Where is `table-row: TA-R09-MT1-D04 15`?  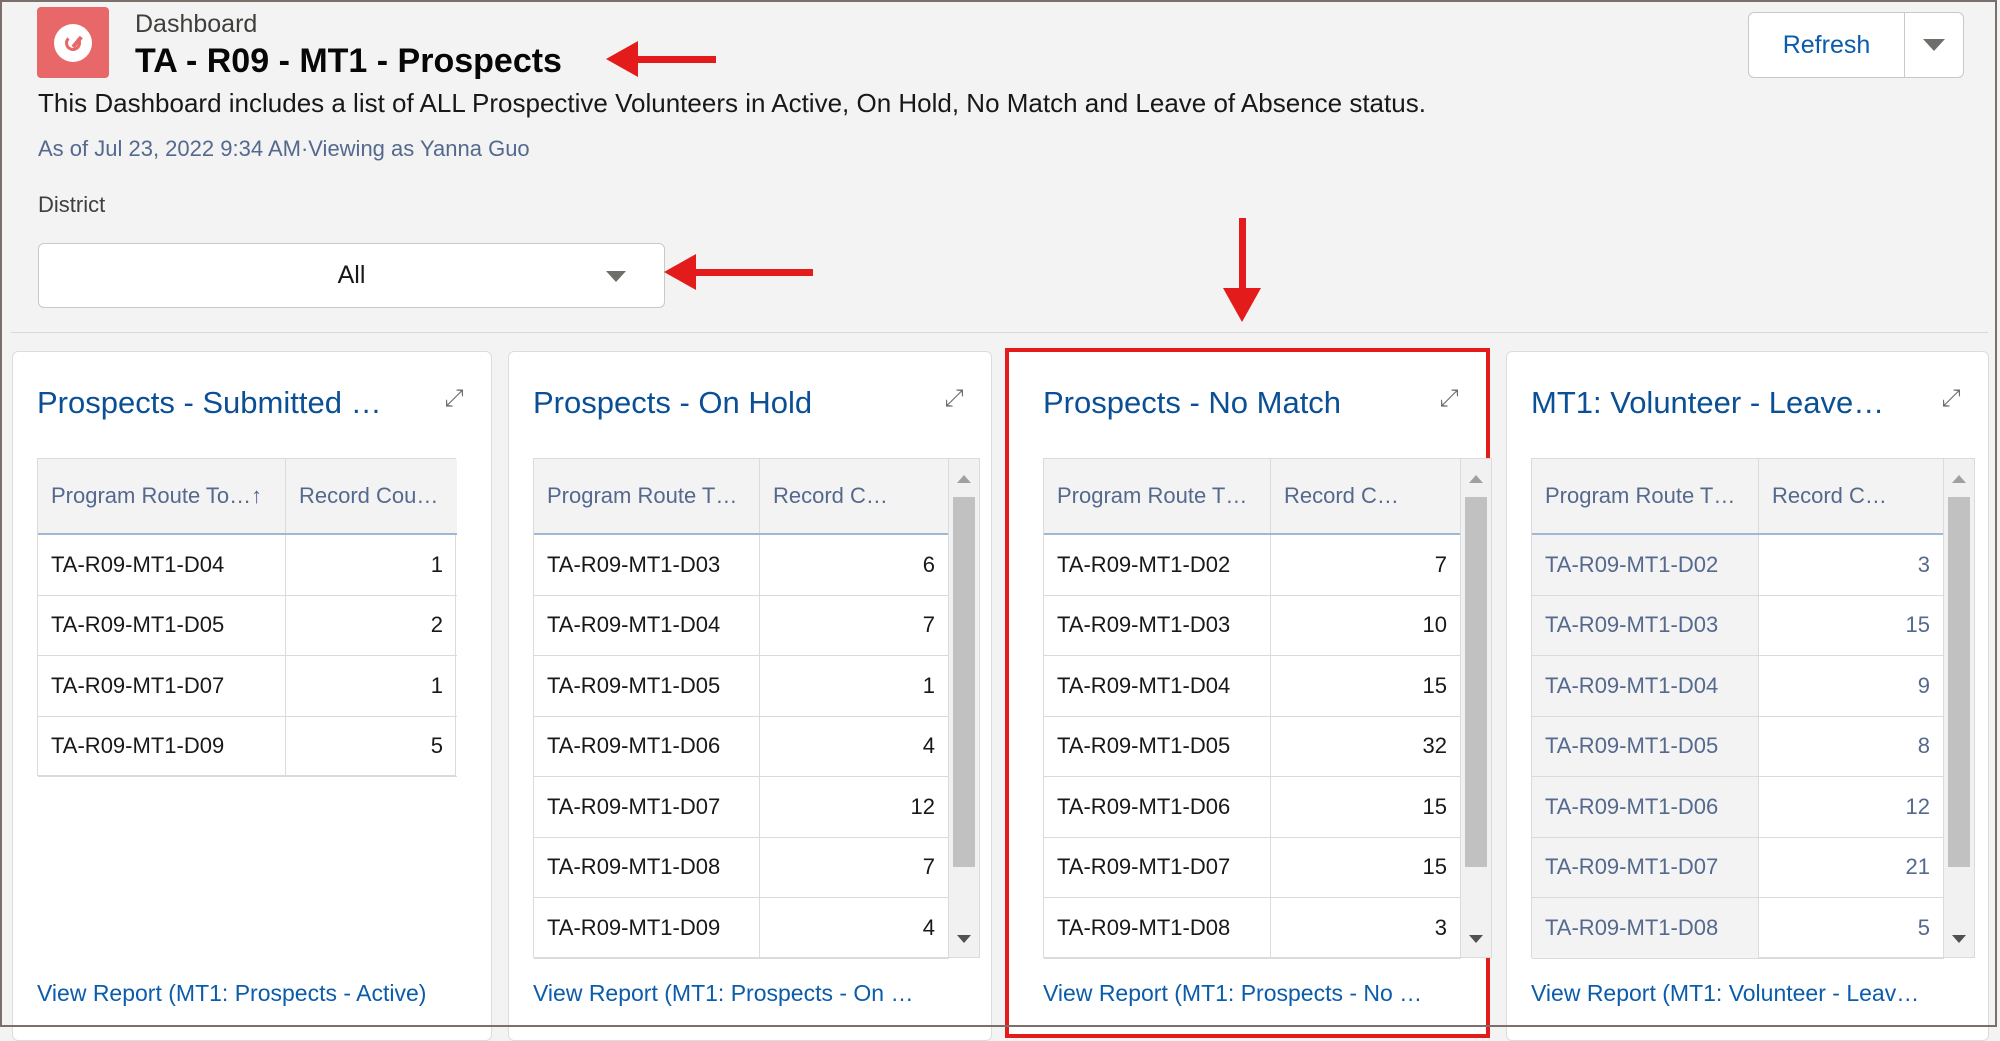 table-row: TA-R09-MT1-D04 15 is located at coordinates (1252, 686).